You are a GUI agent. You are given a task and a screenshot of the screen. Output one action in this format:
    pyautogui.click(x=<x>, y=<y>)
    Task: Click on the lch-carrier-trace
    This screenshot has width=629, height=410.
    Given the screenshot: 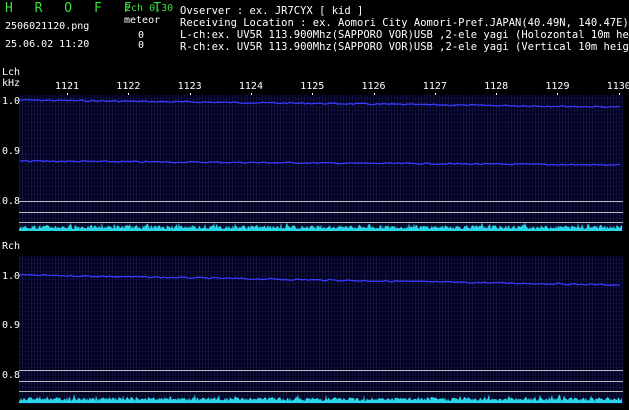 What is the action you would take?
    pyautogui.click(x=320, y=103)
    